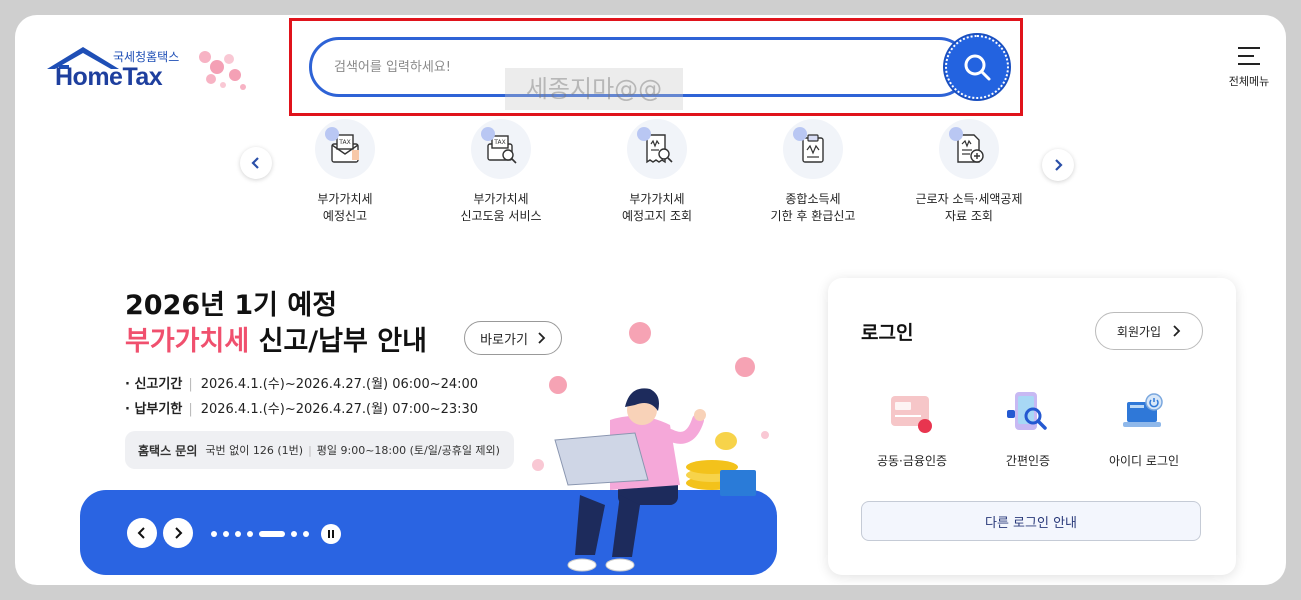  I want to click on quick-menu-item-vat-notice: 부가가치세 예정고지 조회, so click(657, 172).